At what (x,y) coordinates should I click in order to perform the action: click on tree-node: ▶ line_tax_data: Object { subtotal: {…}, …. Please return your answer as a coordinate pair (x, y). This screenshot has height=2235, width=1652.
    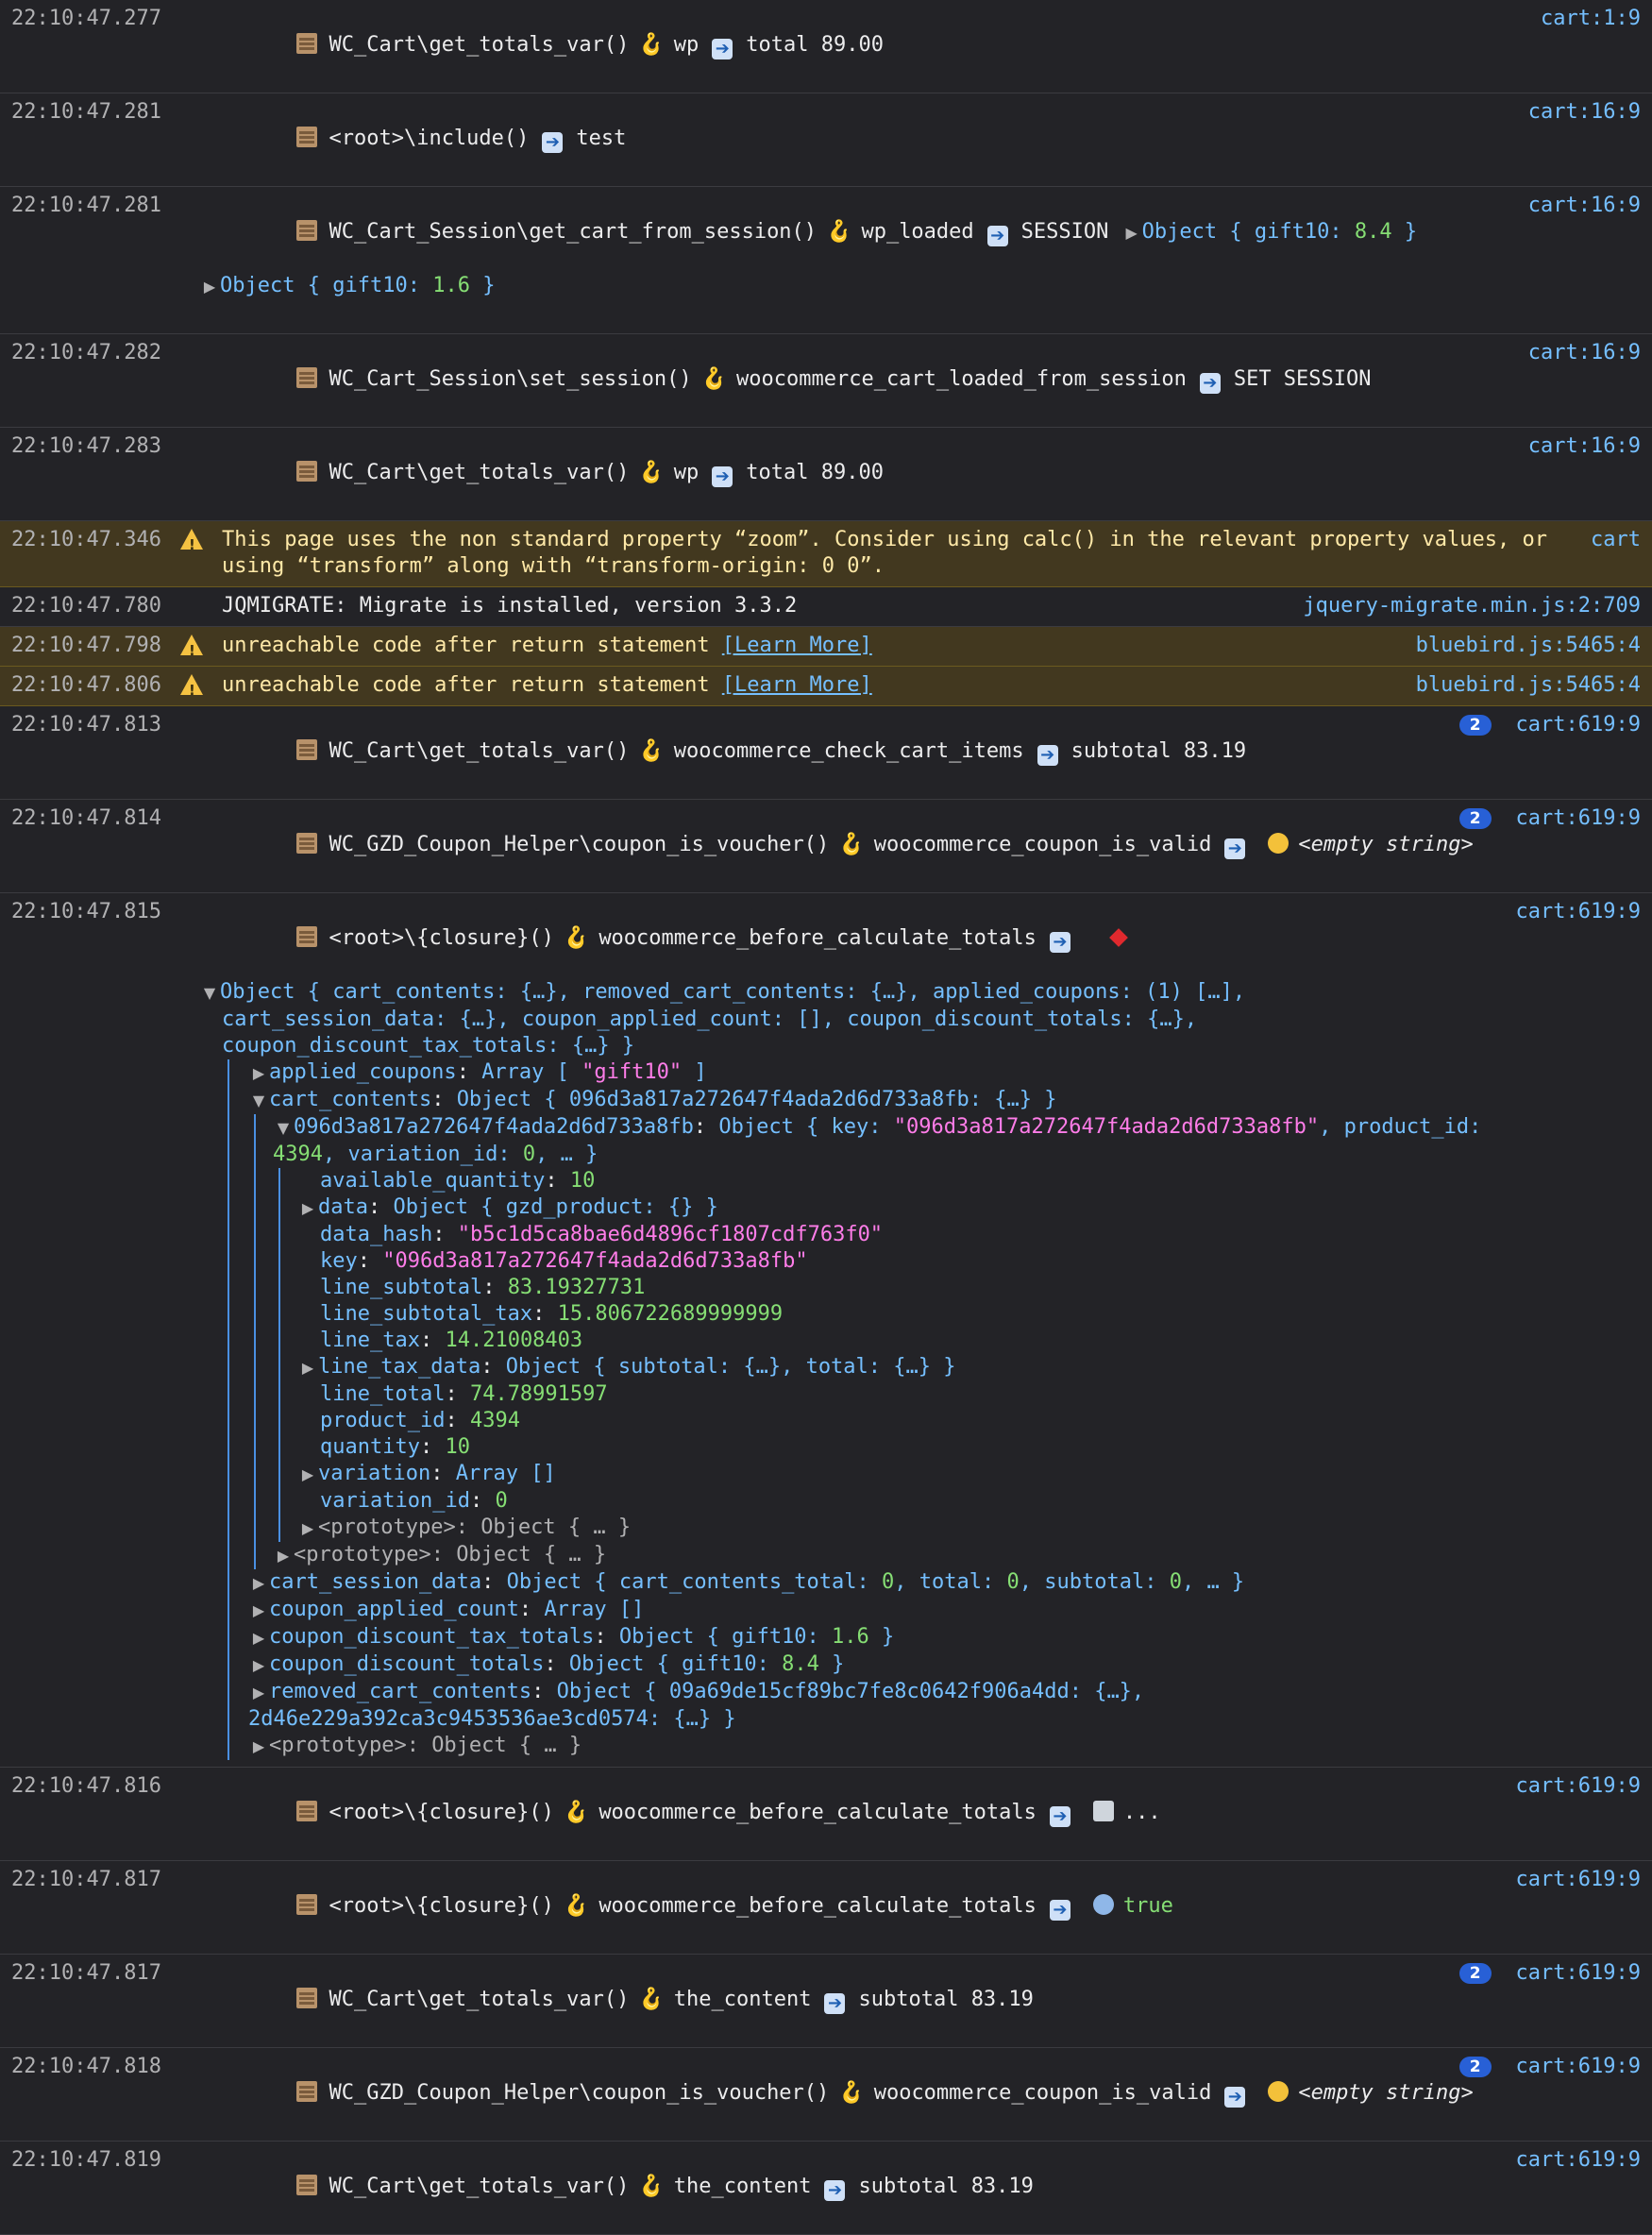
    Looking at the image, I should click on (955, 1367).